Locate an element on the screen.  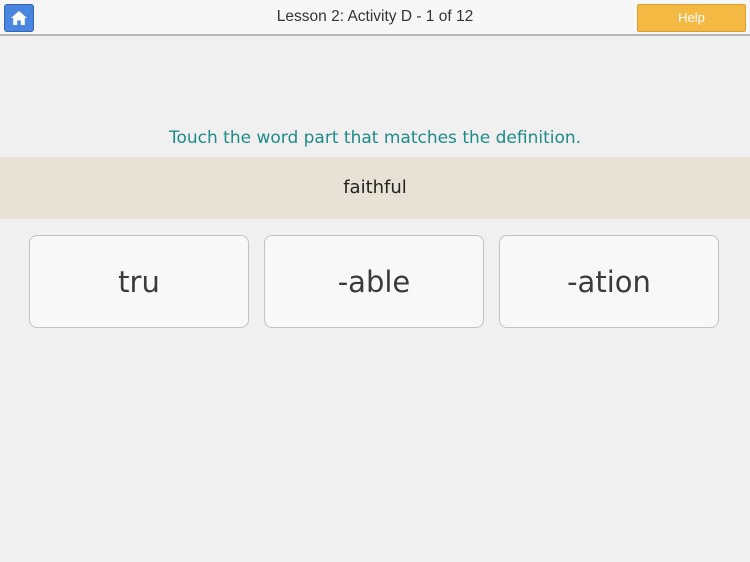
definition-word: faithful is located at coordinates (375, 187).